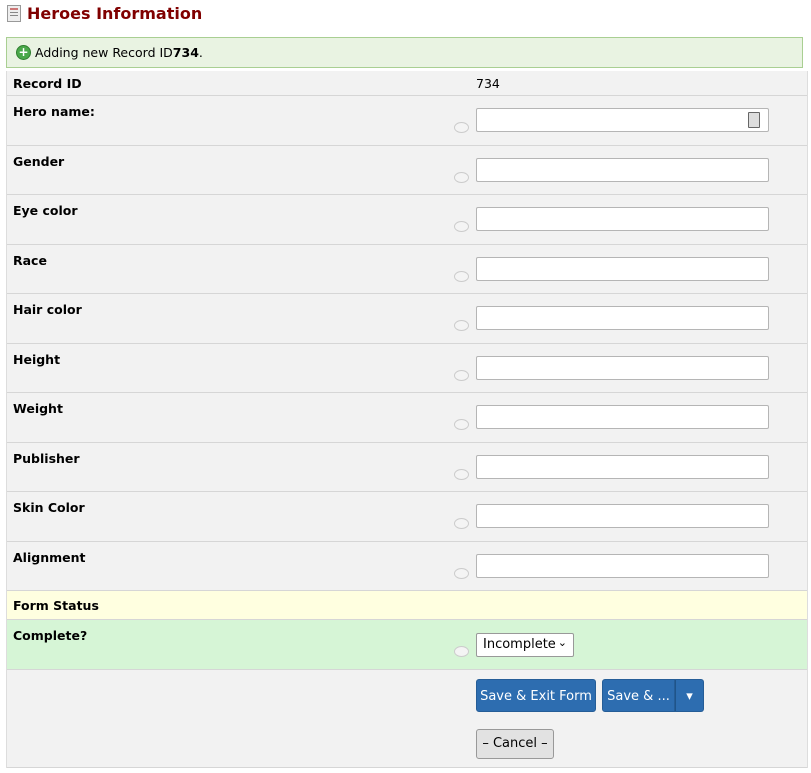 The width and height of the screenshot is (811, 773). I want to click on chevron-down-icon: ⌄, so click(562, 642).